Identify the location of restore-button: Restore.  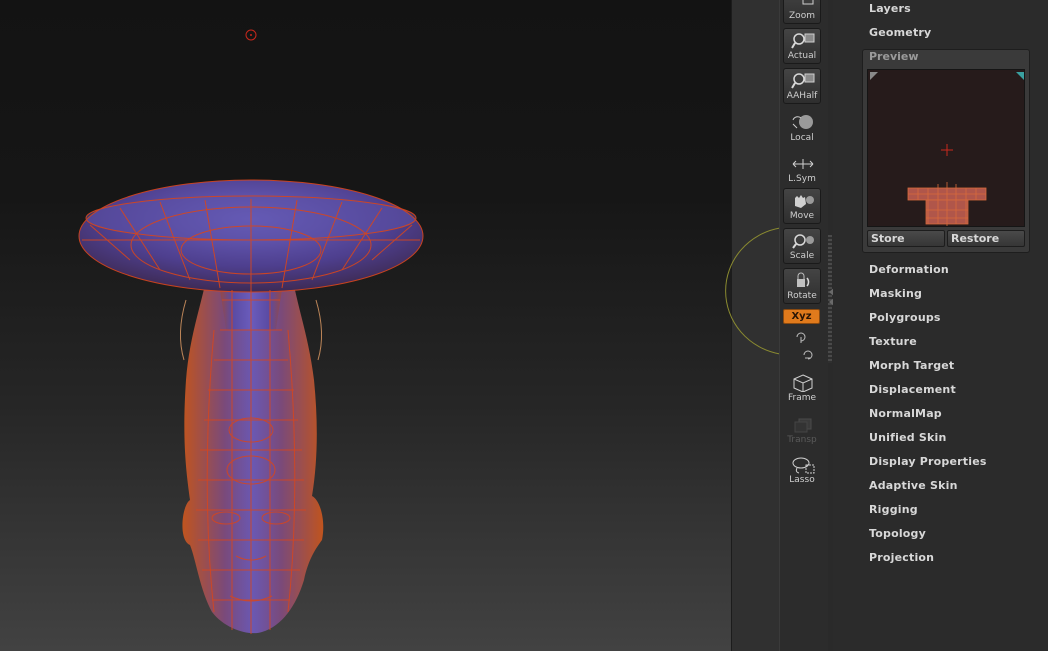
(986, 238).